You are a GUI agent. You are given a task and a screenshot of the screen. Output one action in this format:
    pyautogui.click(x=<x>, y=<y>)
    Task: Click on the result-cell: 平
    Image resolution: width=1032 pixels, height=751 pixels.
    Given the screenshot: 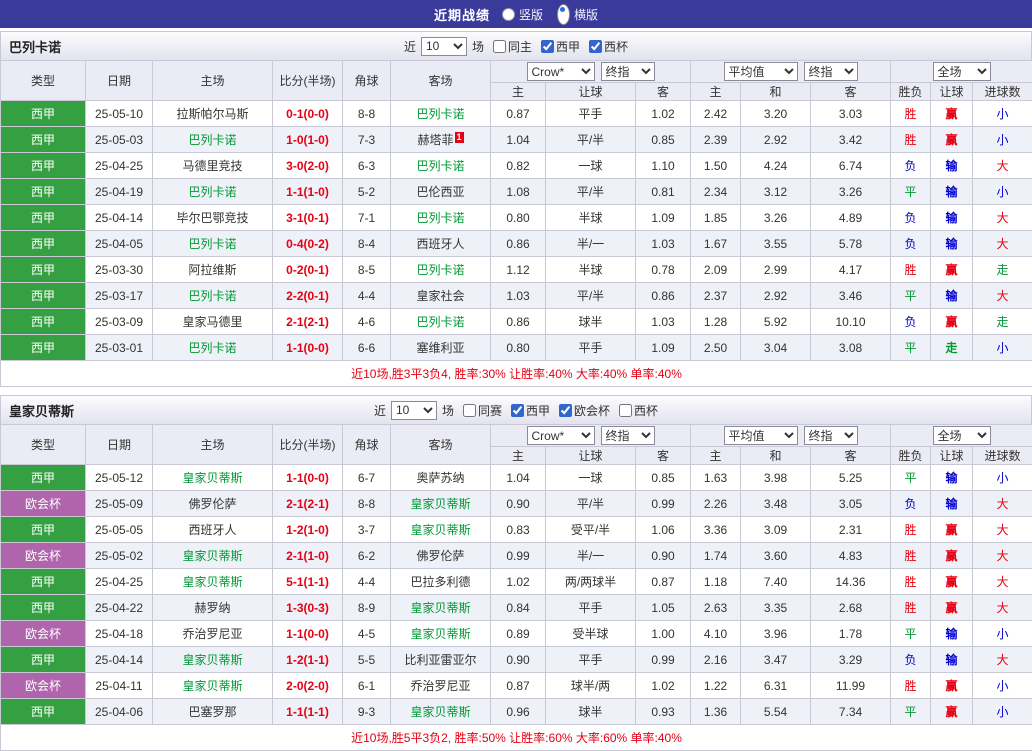 What is the action you would take?
    pyautogui.click(x=911, y=296)
    